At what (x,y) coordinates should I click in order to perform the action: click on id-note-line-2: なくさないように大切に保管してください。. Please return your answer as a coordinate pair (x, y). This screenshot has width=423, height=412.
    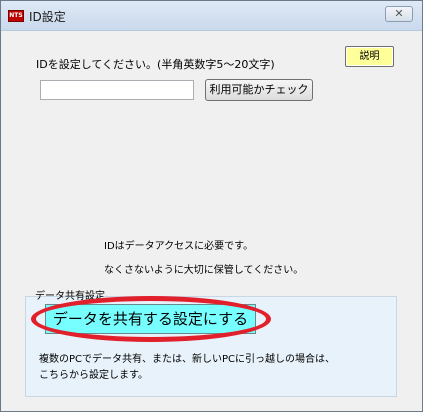
    Looking at the image, I should click on (204, 270).